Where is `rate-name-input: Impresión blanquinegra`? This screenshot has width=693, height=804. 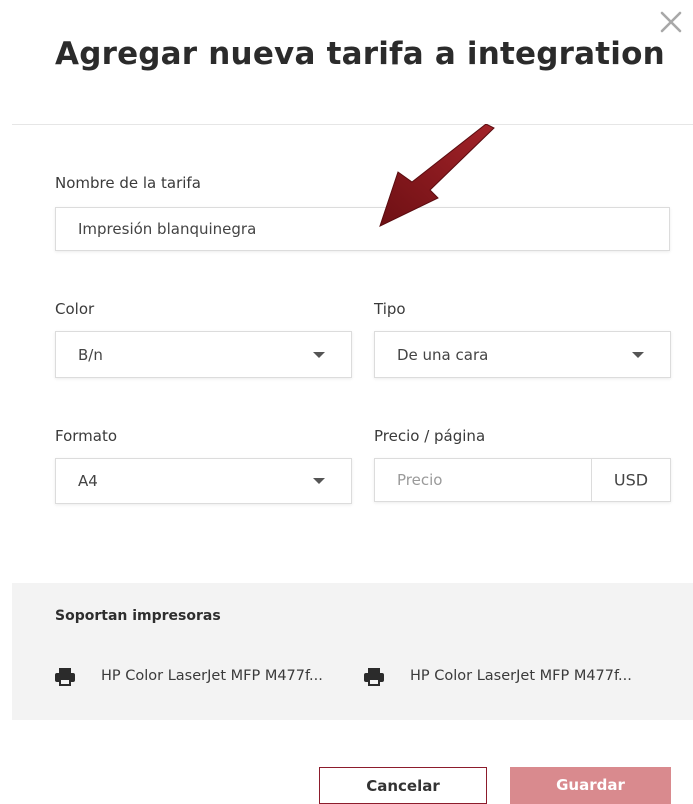 rate-name-input: Impresión blanquinegra is located at coordinates (362, 229).